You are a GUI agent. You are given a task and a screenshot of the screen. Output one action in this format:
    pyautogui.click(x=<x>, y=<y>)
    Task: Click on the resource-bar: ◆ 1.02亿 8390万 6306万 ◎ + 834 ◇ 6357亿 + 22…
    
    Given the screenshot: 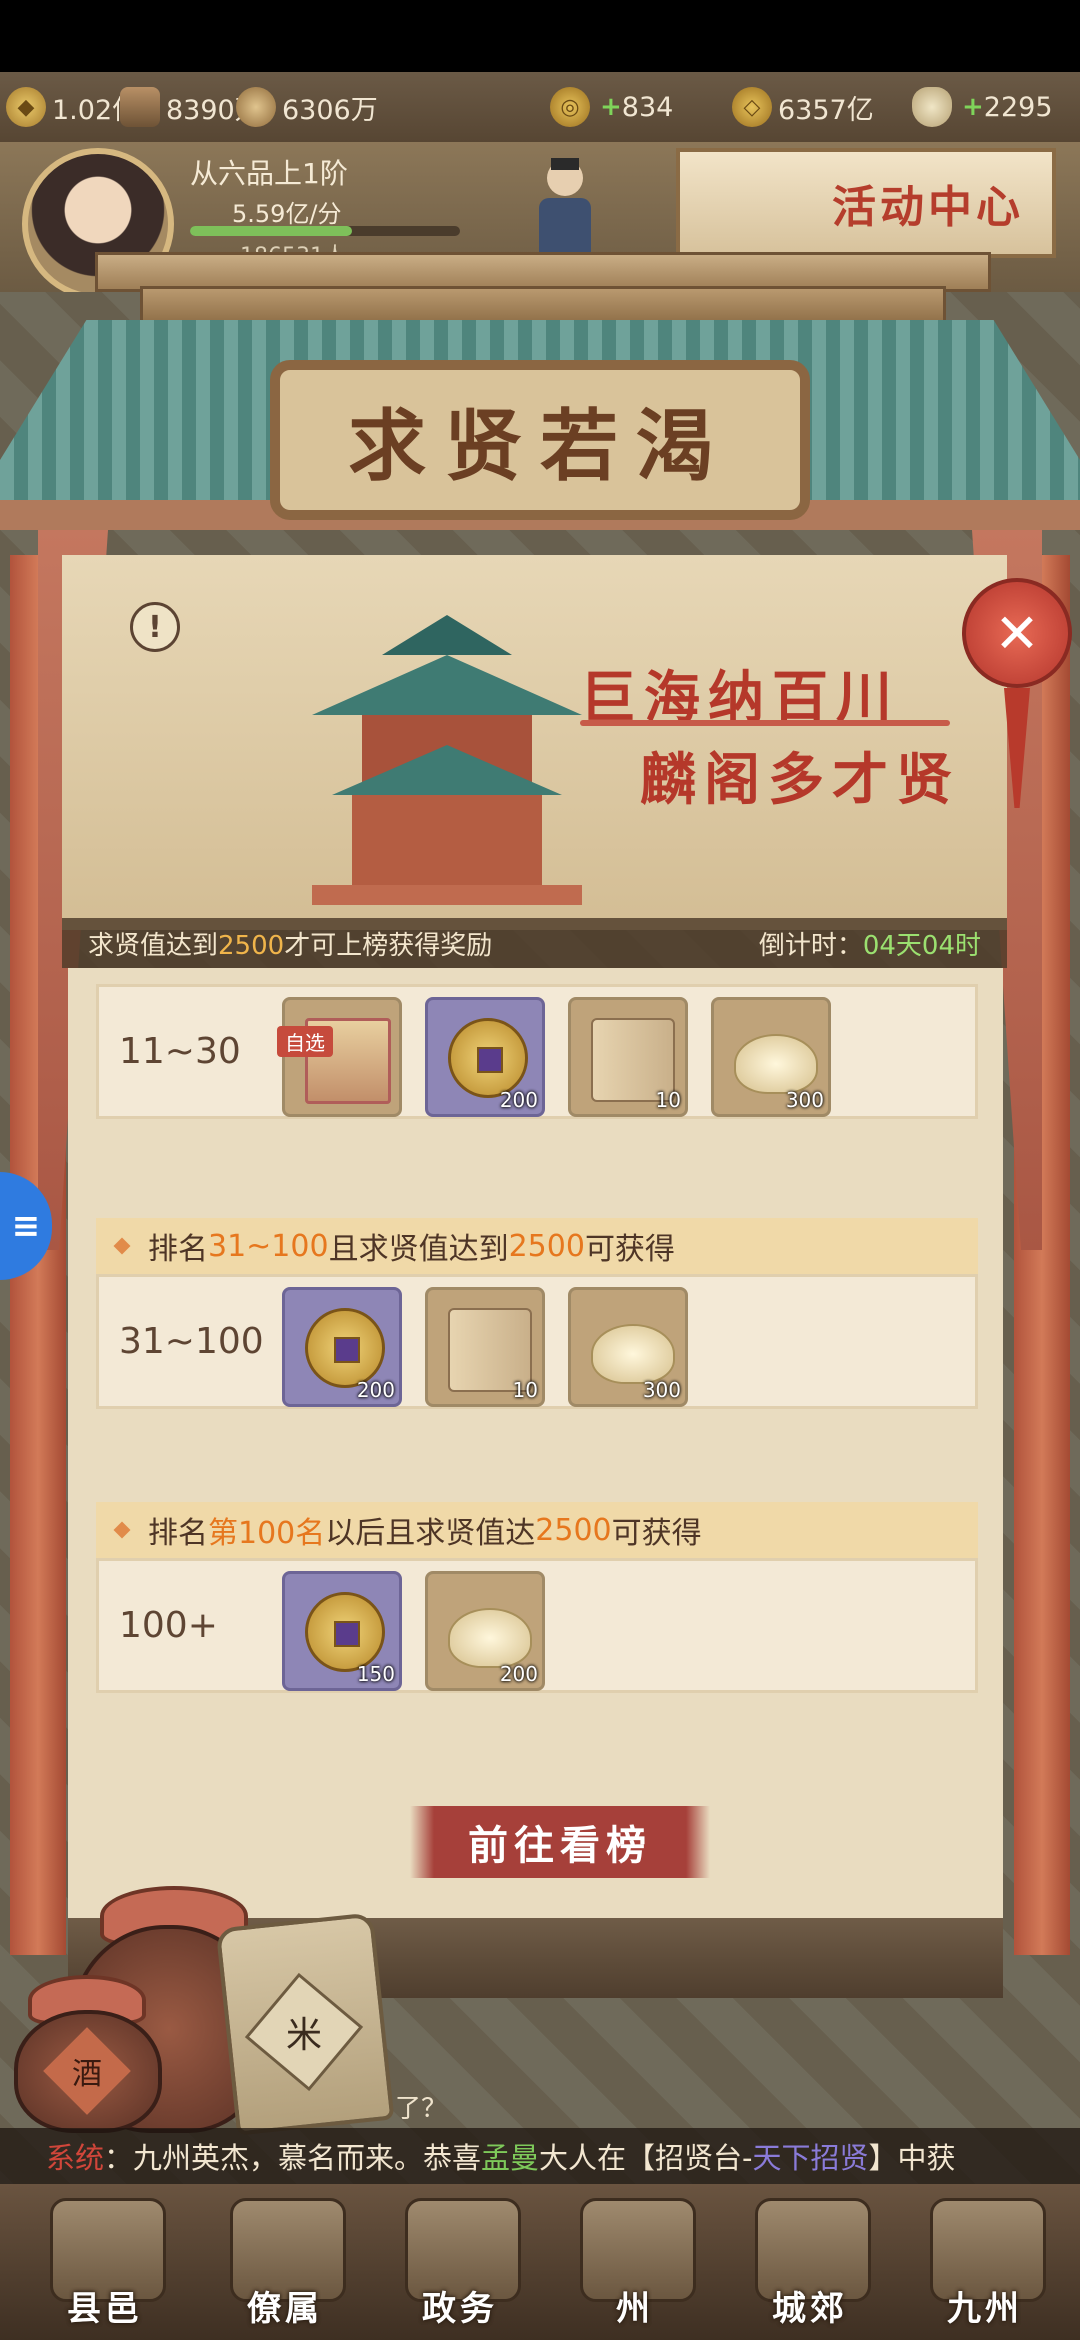 What is the action you would take?
    pyautogui.click(x=540, y=107)
    